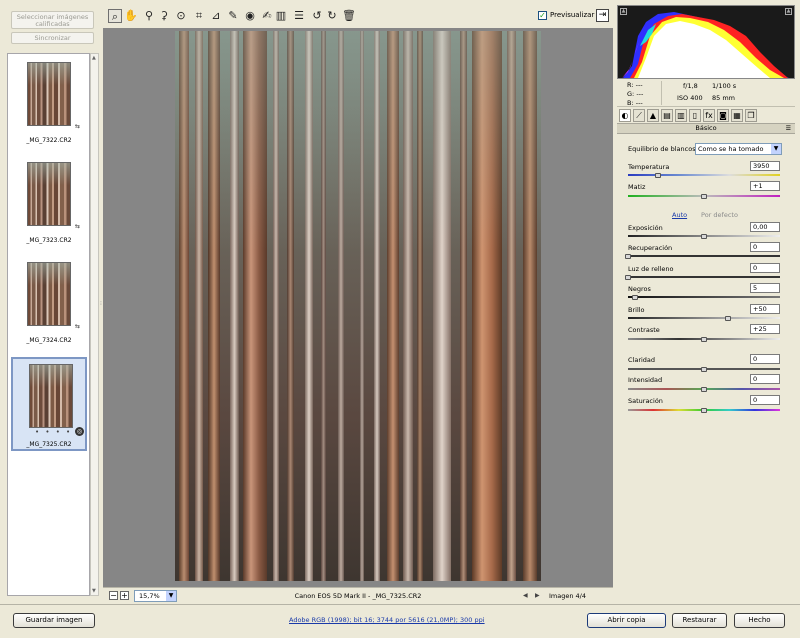 The height and width of the screenshot is (638, 800). Describe the element at coordinates (94, 324) in the screenshot. I see `filmstrip-scrollbar: ▲ ▼` at that location.